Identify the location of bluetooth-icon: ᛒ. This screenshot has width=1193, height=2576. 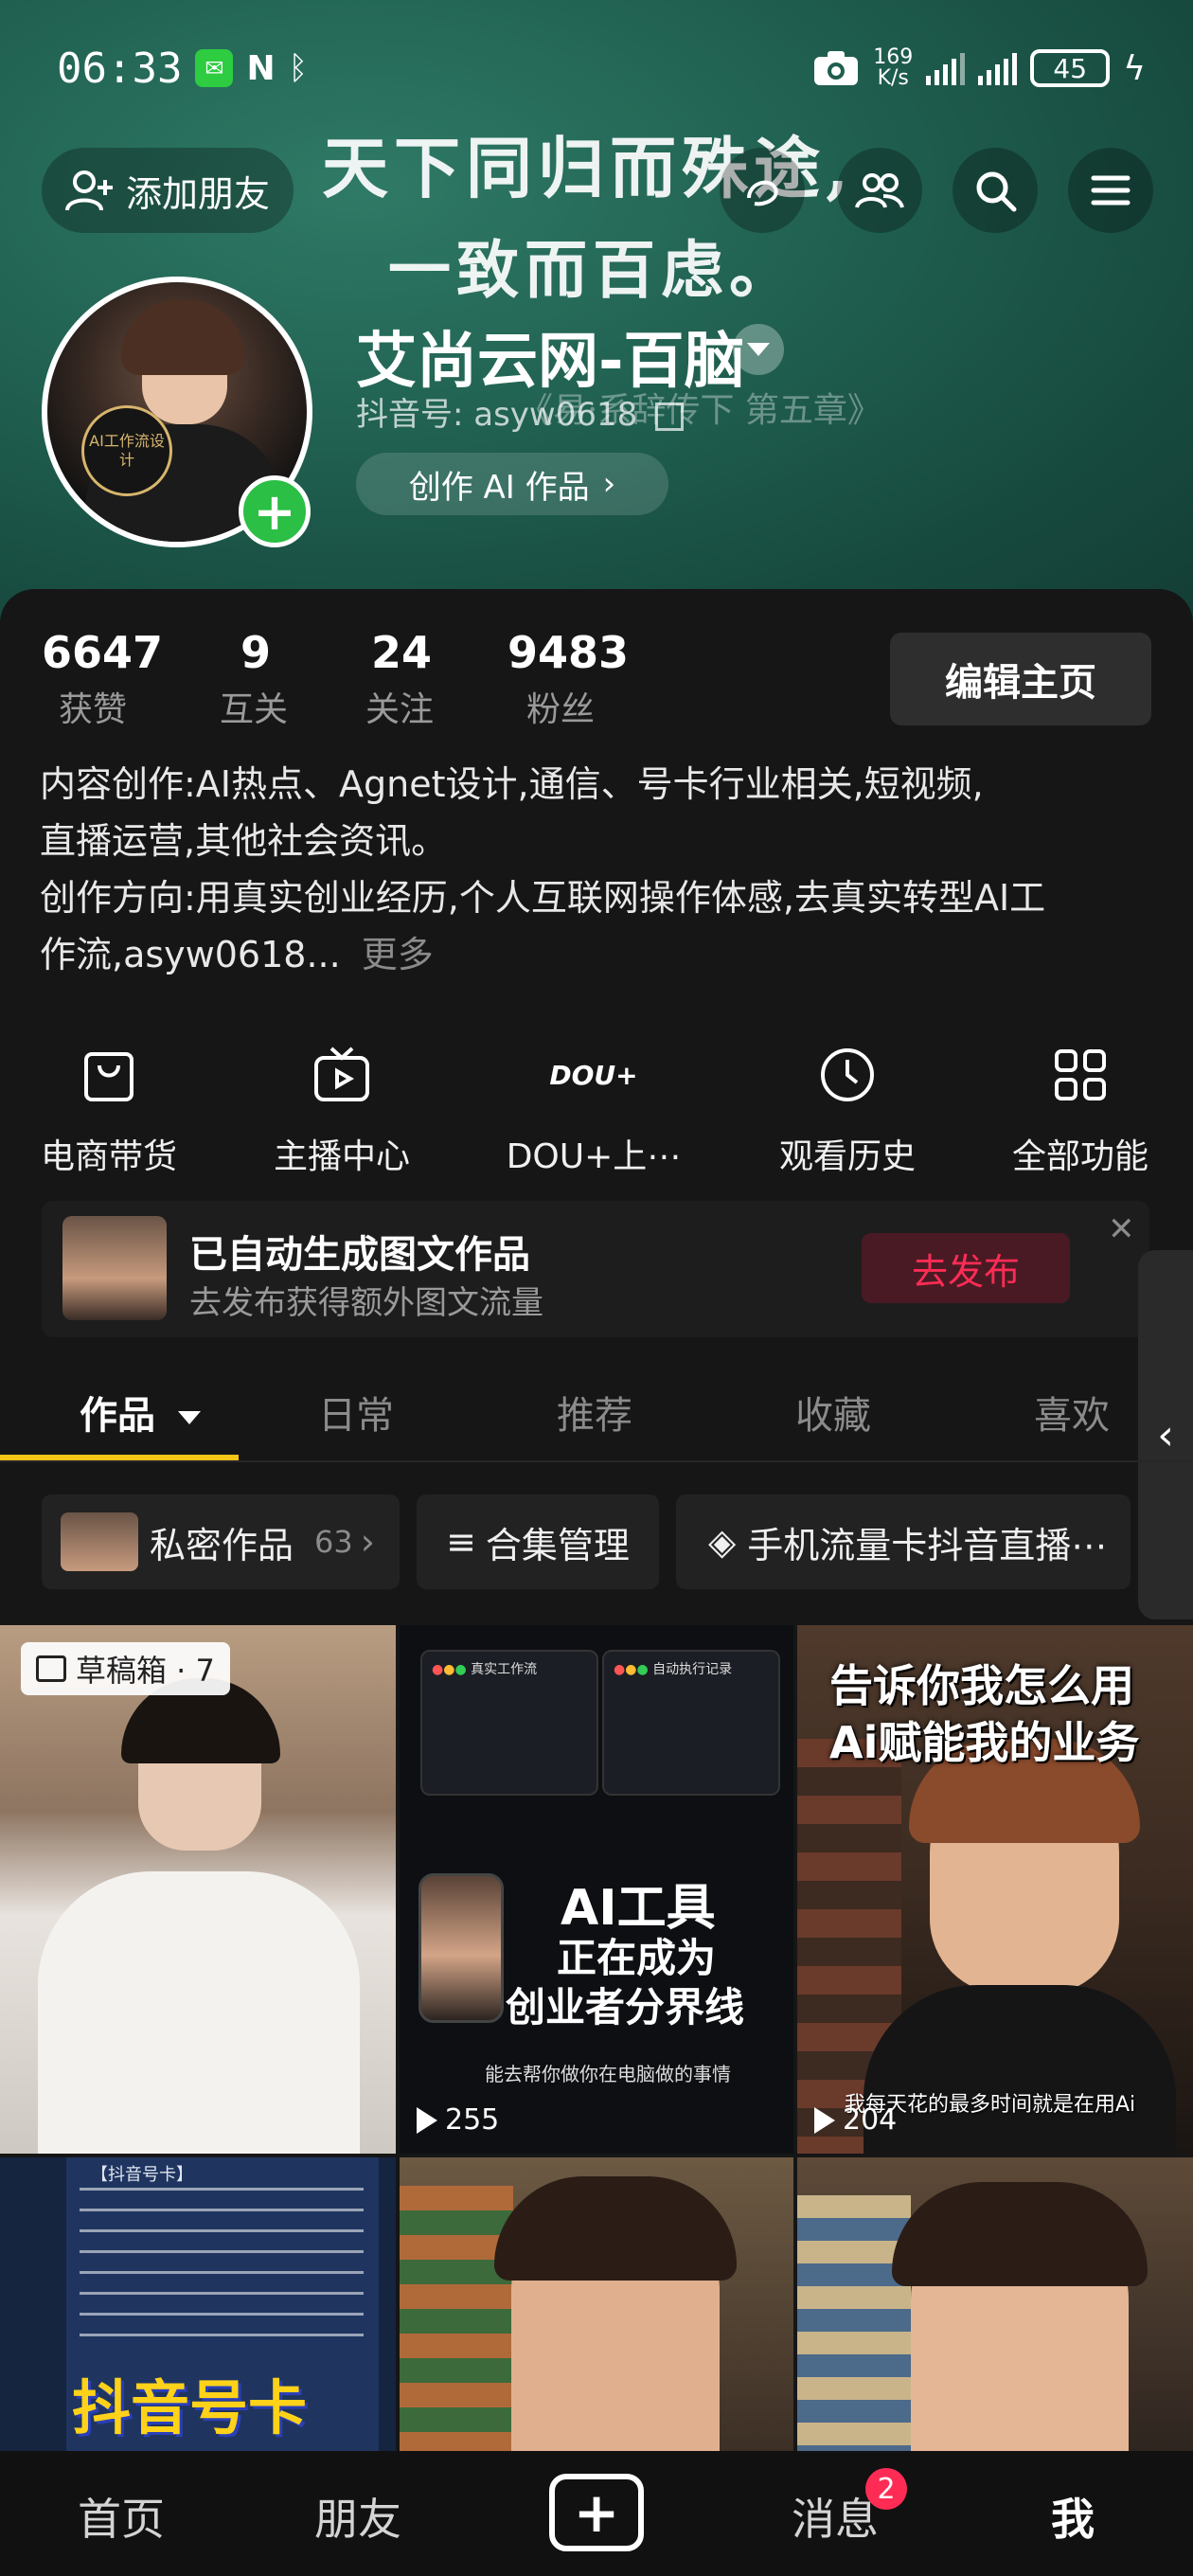
(298, 68).